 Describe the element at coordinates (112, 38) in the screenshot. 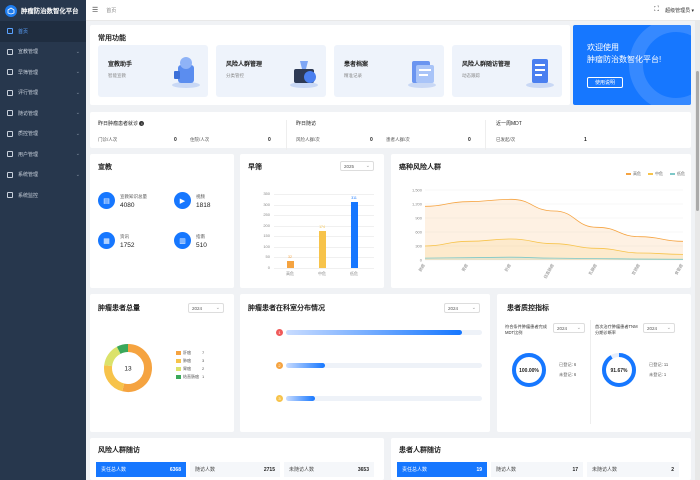

I see `common-functions-title: 常用功能` at that location.